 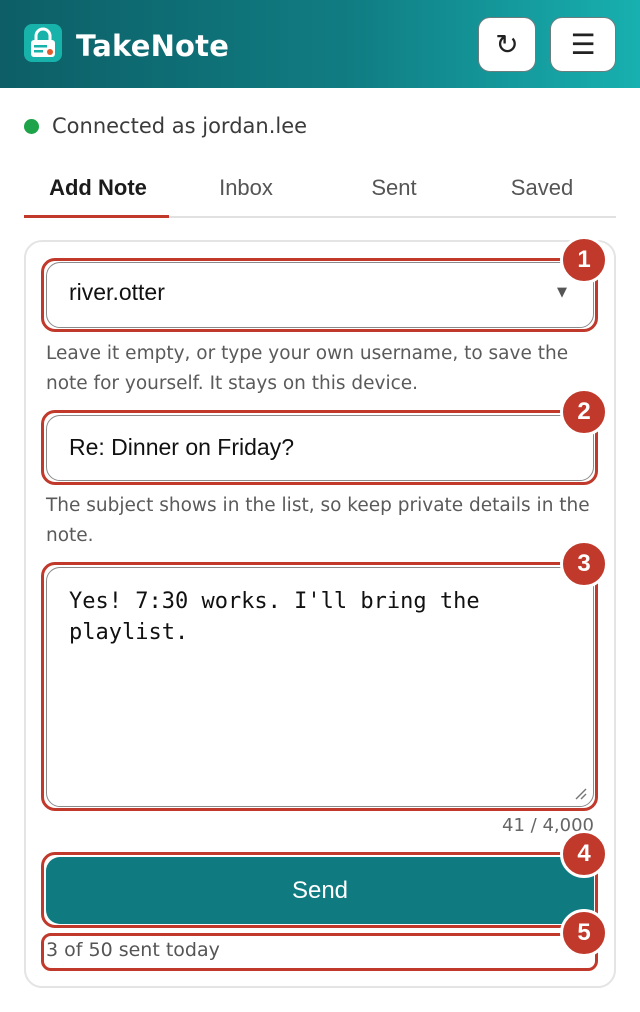 I want to click on tab-bar: Add Note Inbox Sent Saved, so click(x=320, y=189).